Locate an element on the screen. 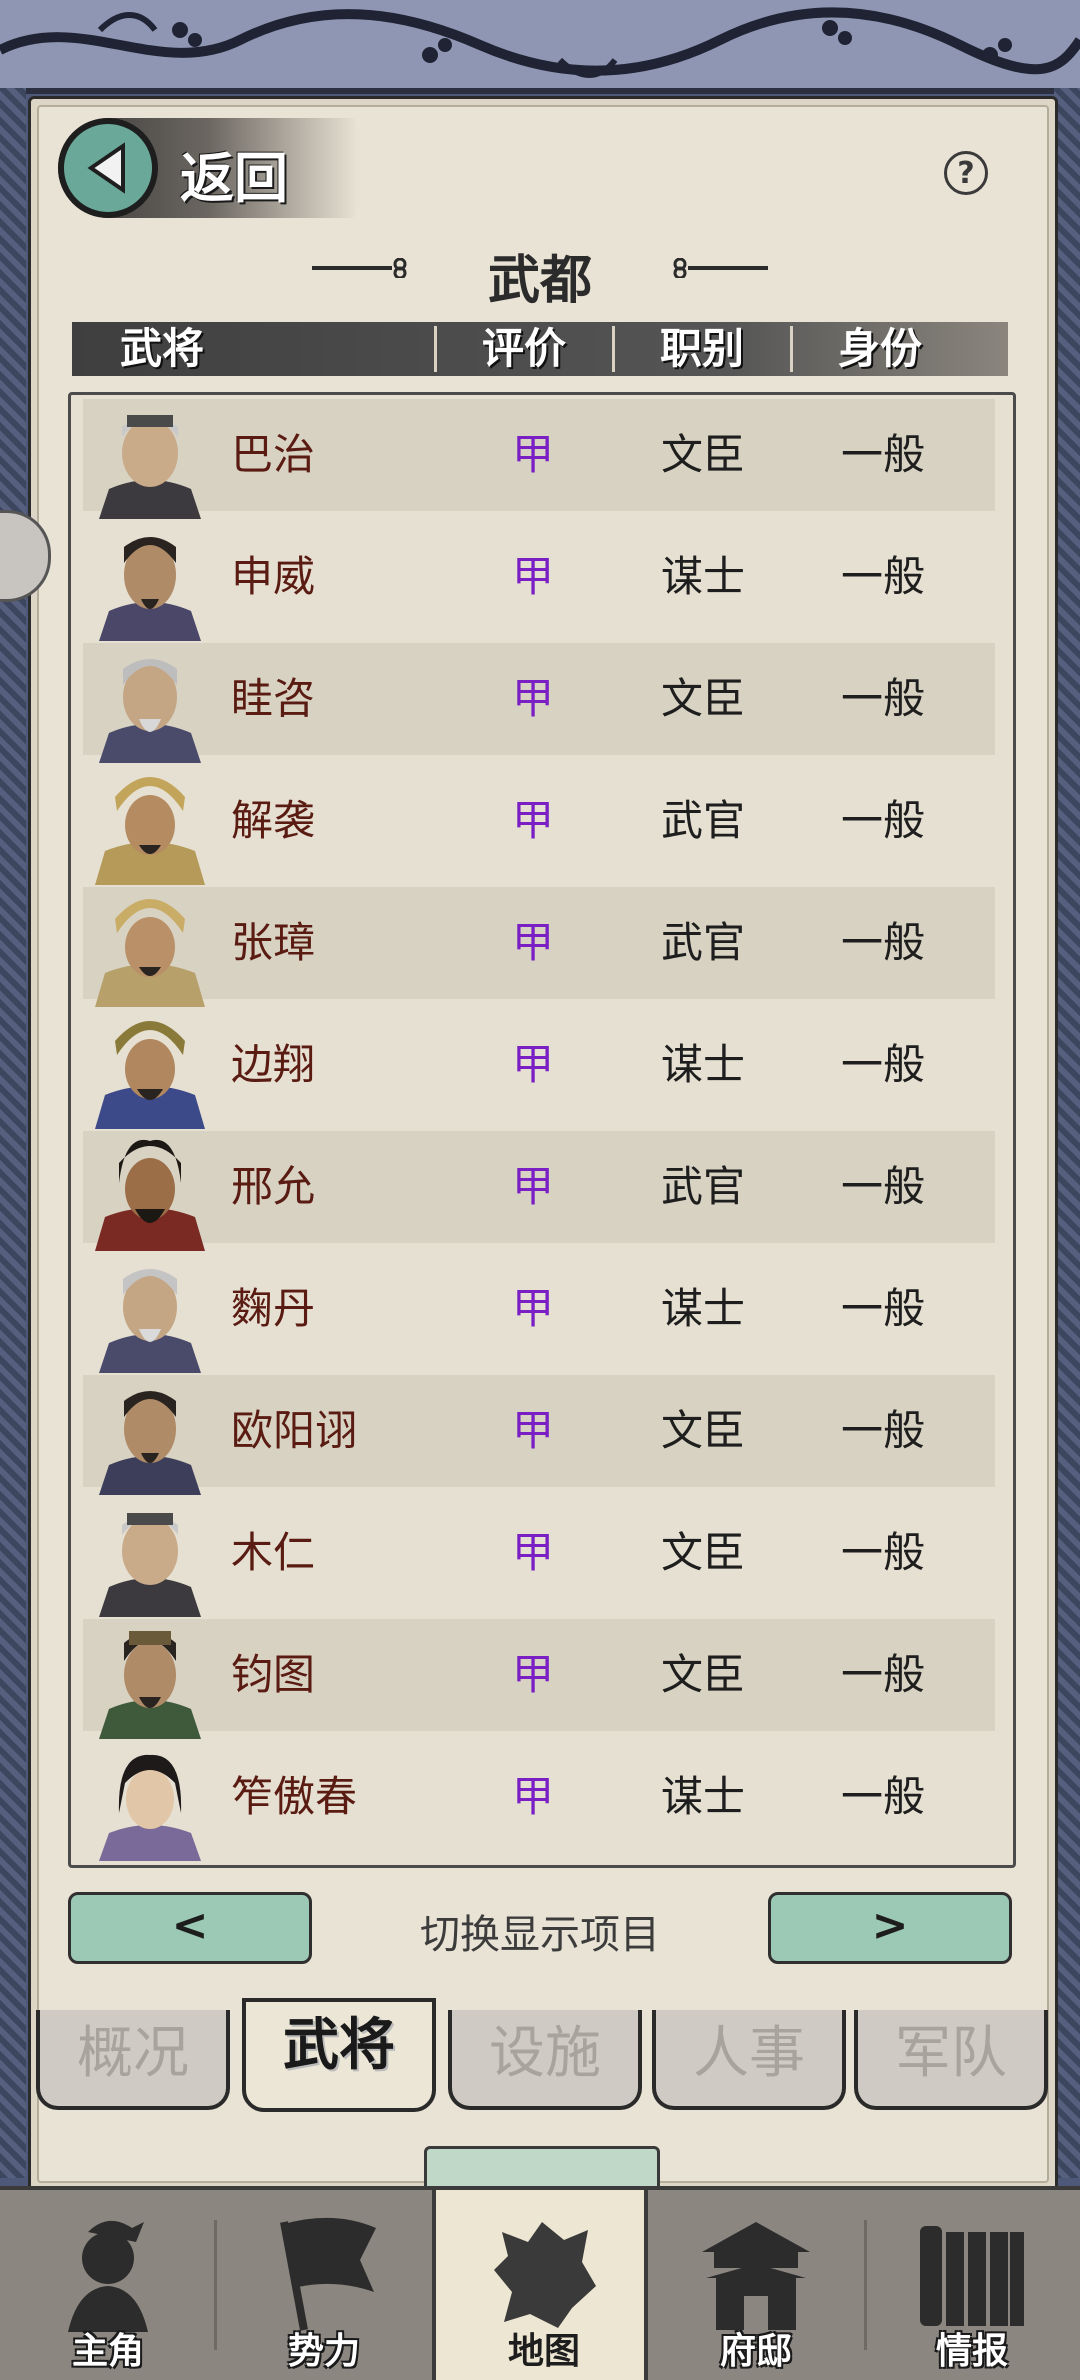 The image size is (1080, 2380). general-row: 申威 甲 谋士 一般 is located at coordinates (539, 581).